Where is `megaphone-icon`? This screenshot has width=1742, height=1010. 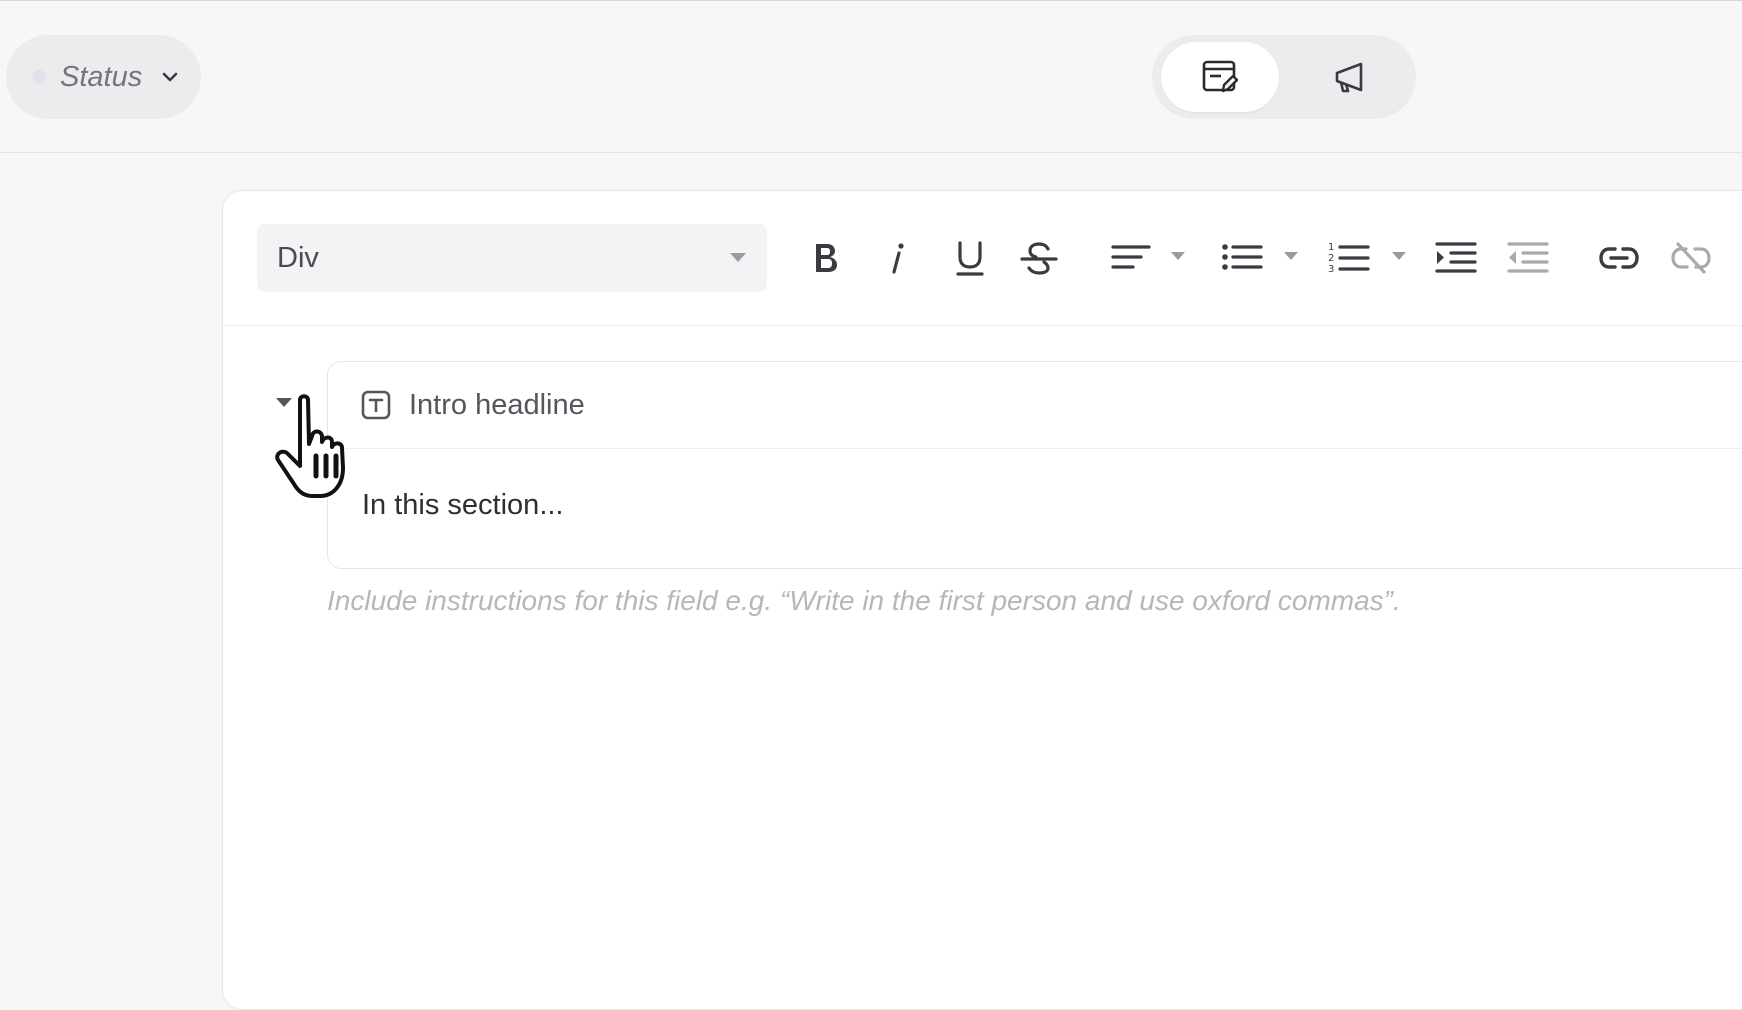
megaphone-icon is located at coordinates (1349, 77).